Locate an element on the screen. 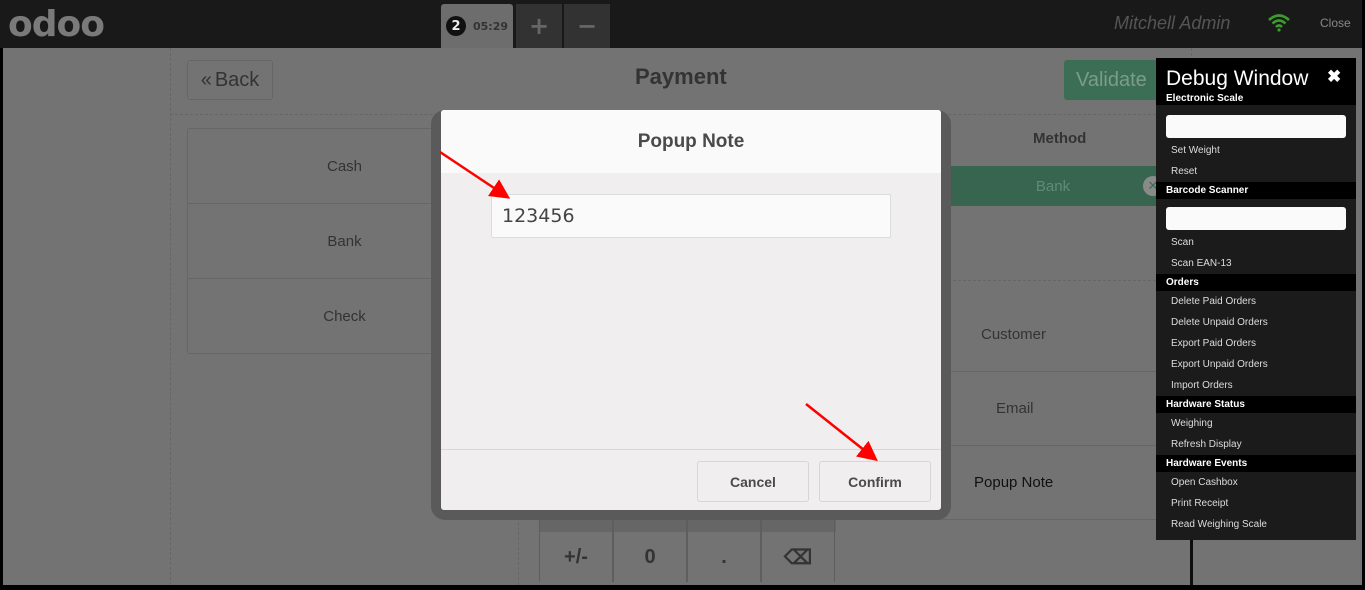  payment-method-bank: Bank is located at coordinates (314, 241).